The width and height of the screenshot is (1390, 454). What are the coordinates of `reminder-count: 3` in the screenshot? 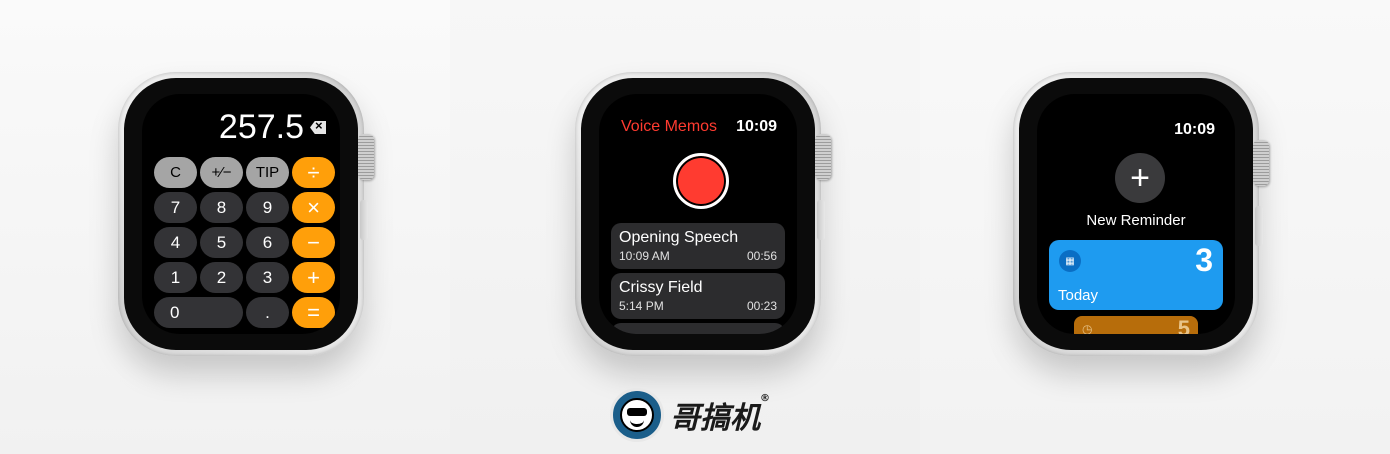 It's located at (1204, 260).